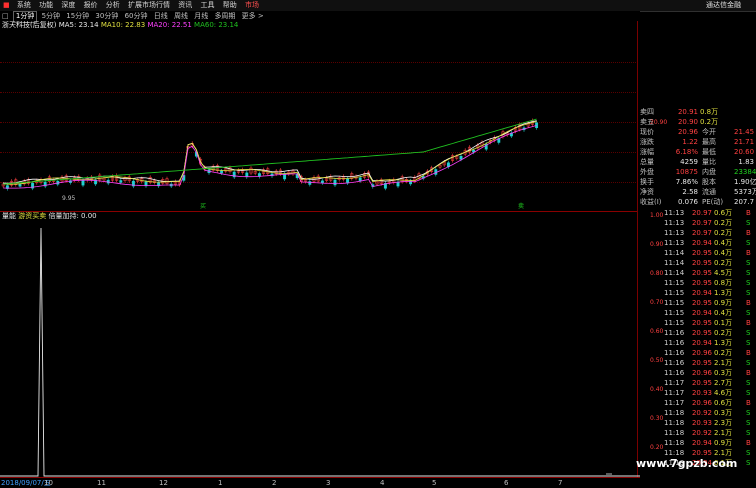  Describe the element at coordinates (647, 112) in the screenshot. I see `quote-label: 卖四` at that location.